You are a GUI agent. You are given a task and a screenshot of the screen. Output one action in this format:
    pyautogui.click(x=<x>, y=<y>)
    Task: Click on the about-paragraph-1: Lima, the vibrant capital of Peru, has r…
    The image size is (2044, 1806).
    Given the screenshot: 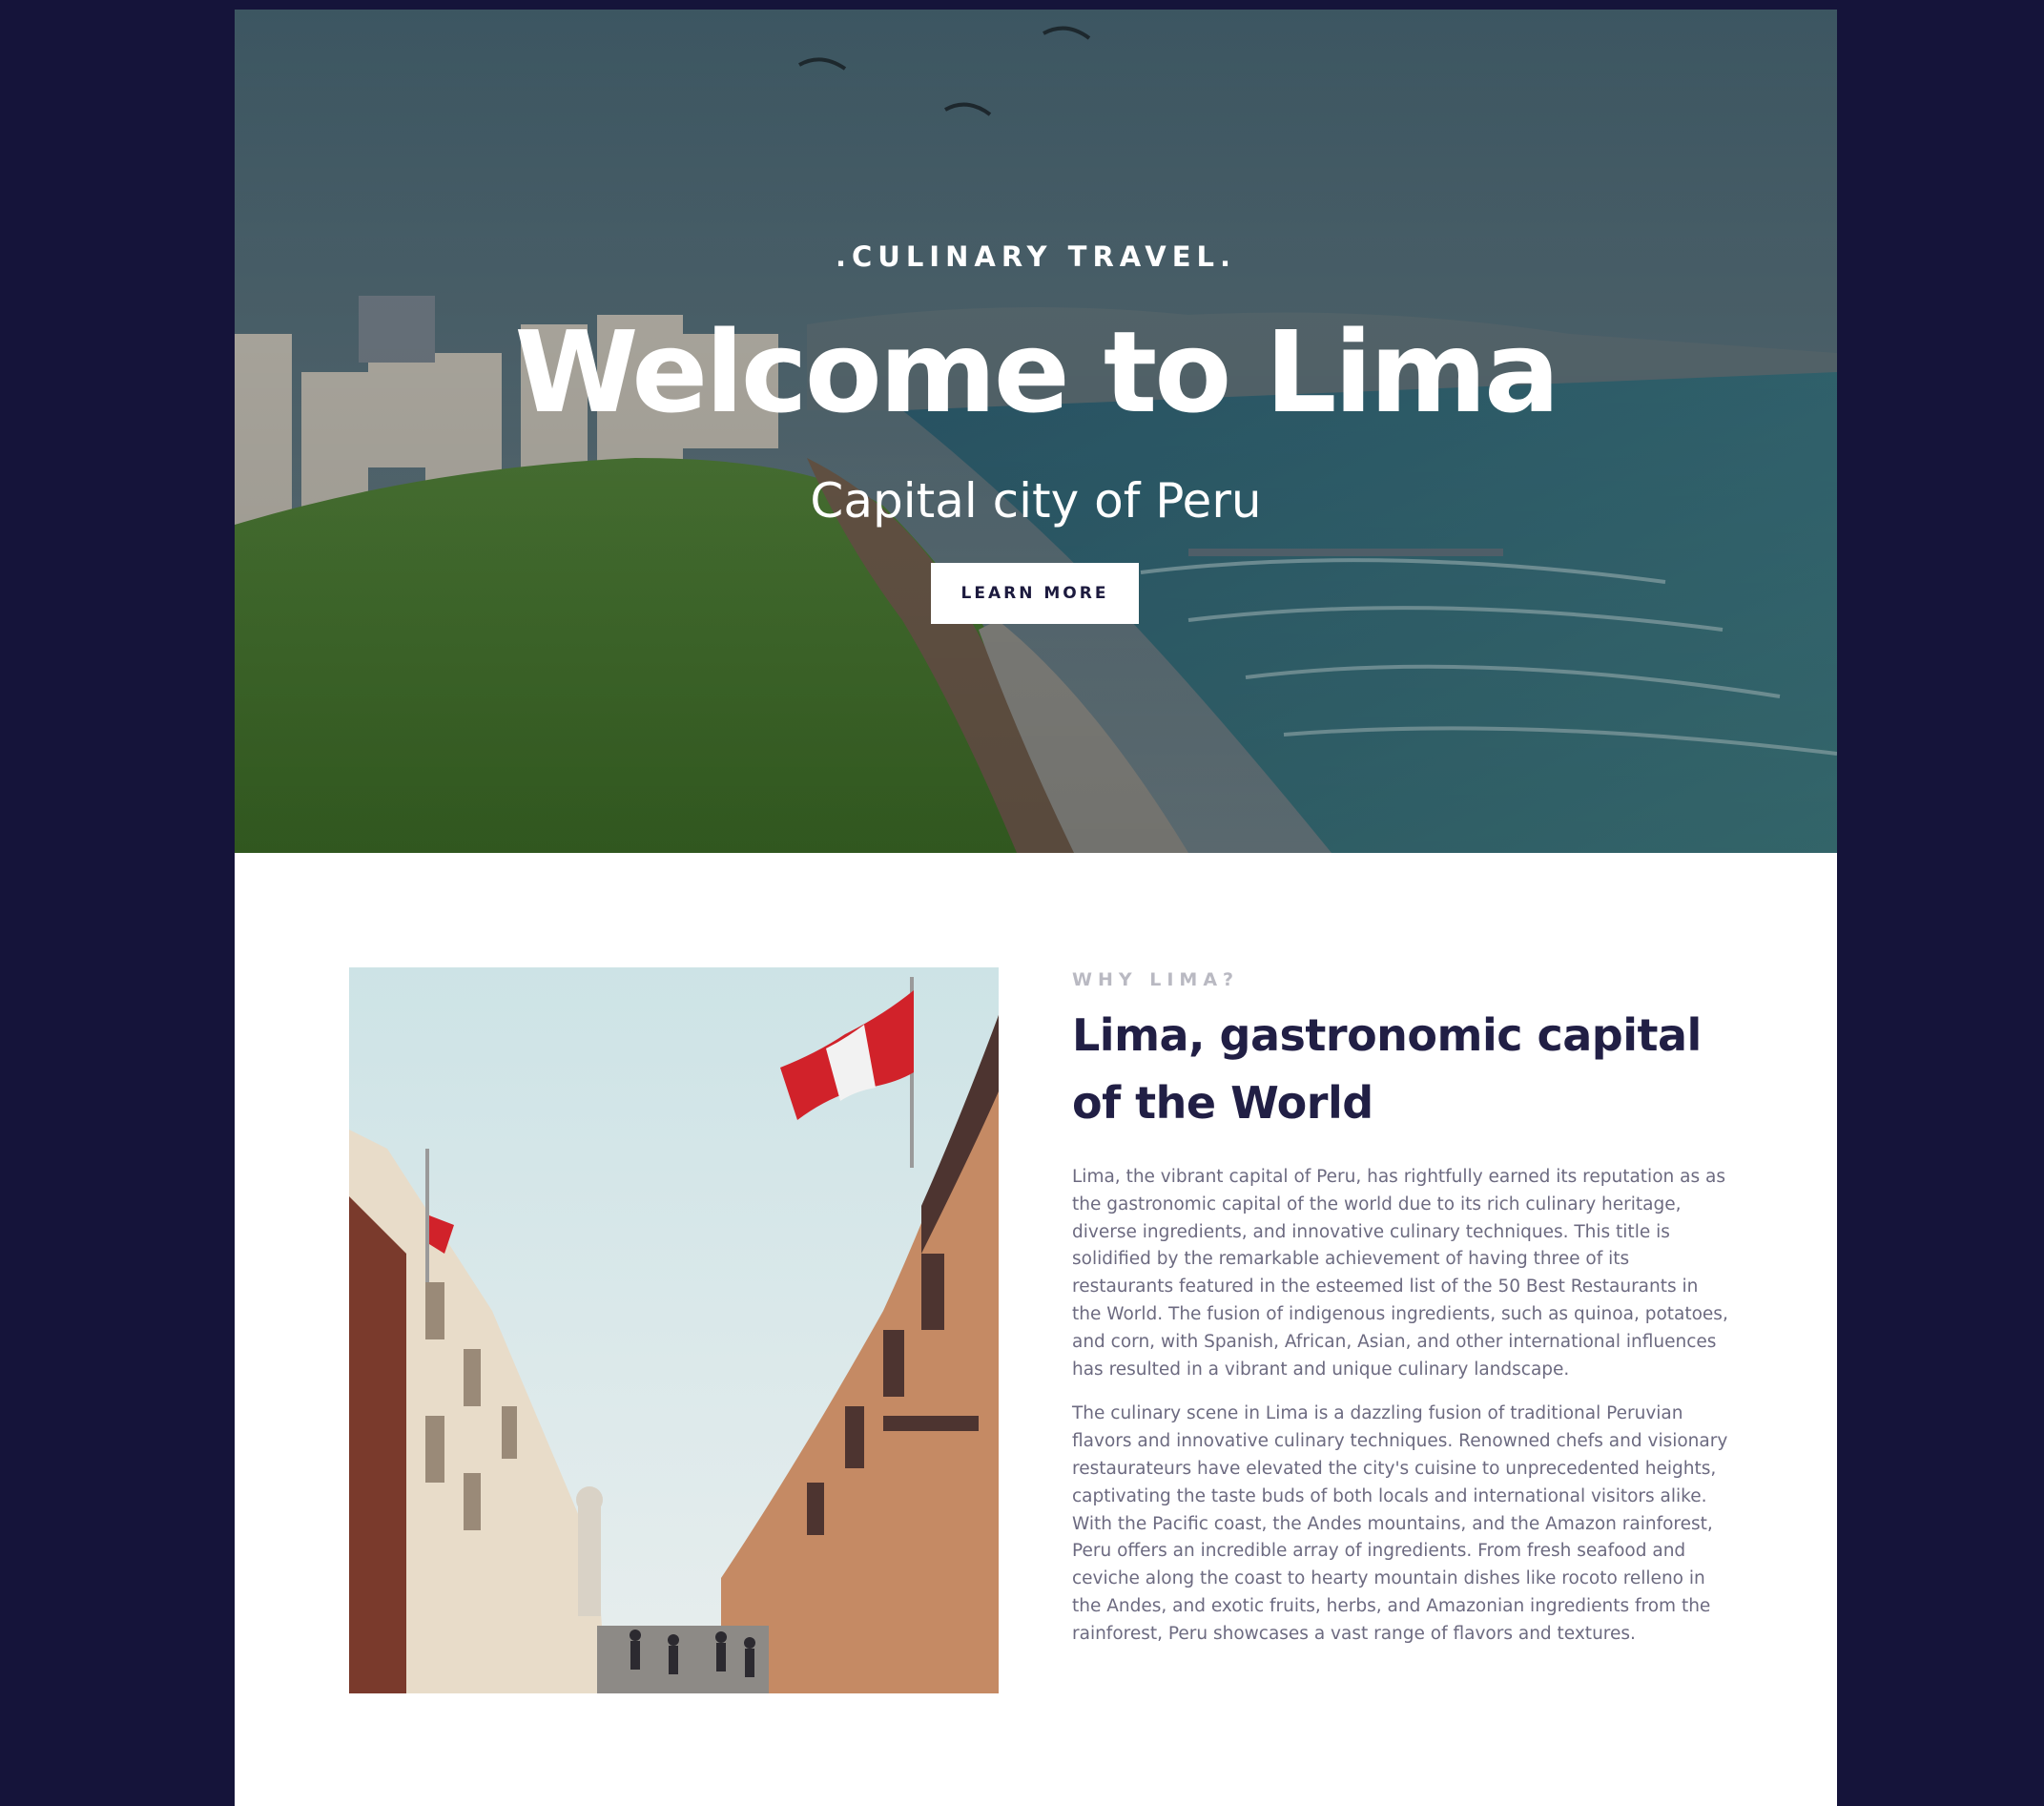 What is the action you would take?
    pyautogui.click(x=1400, y=1273)
    